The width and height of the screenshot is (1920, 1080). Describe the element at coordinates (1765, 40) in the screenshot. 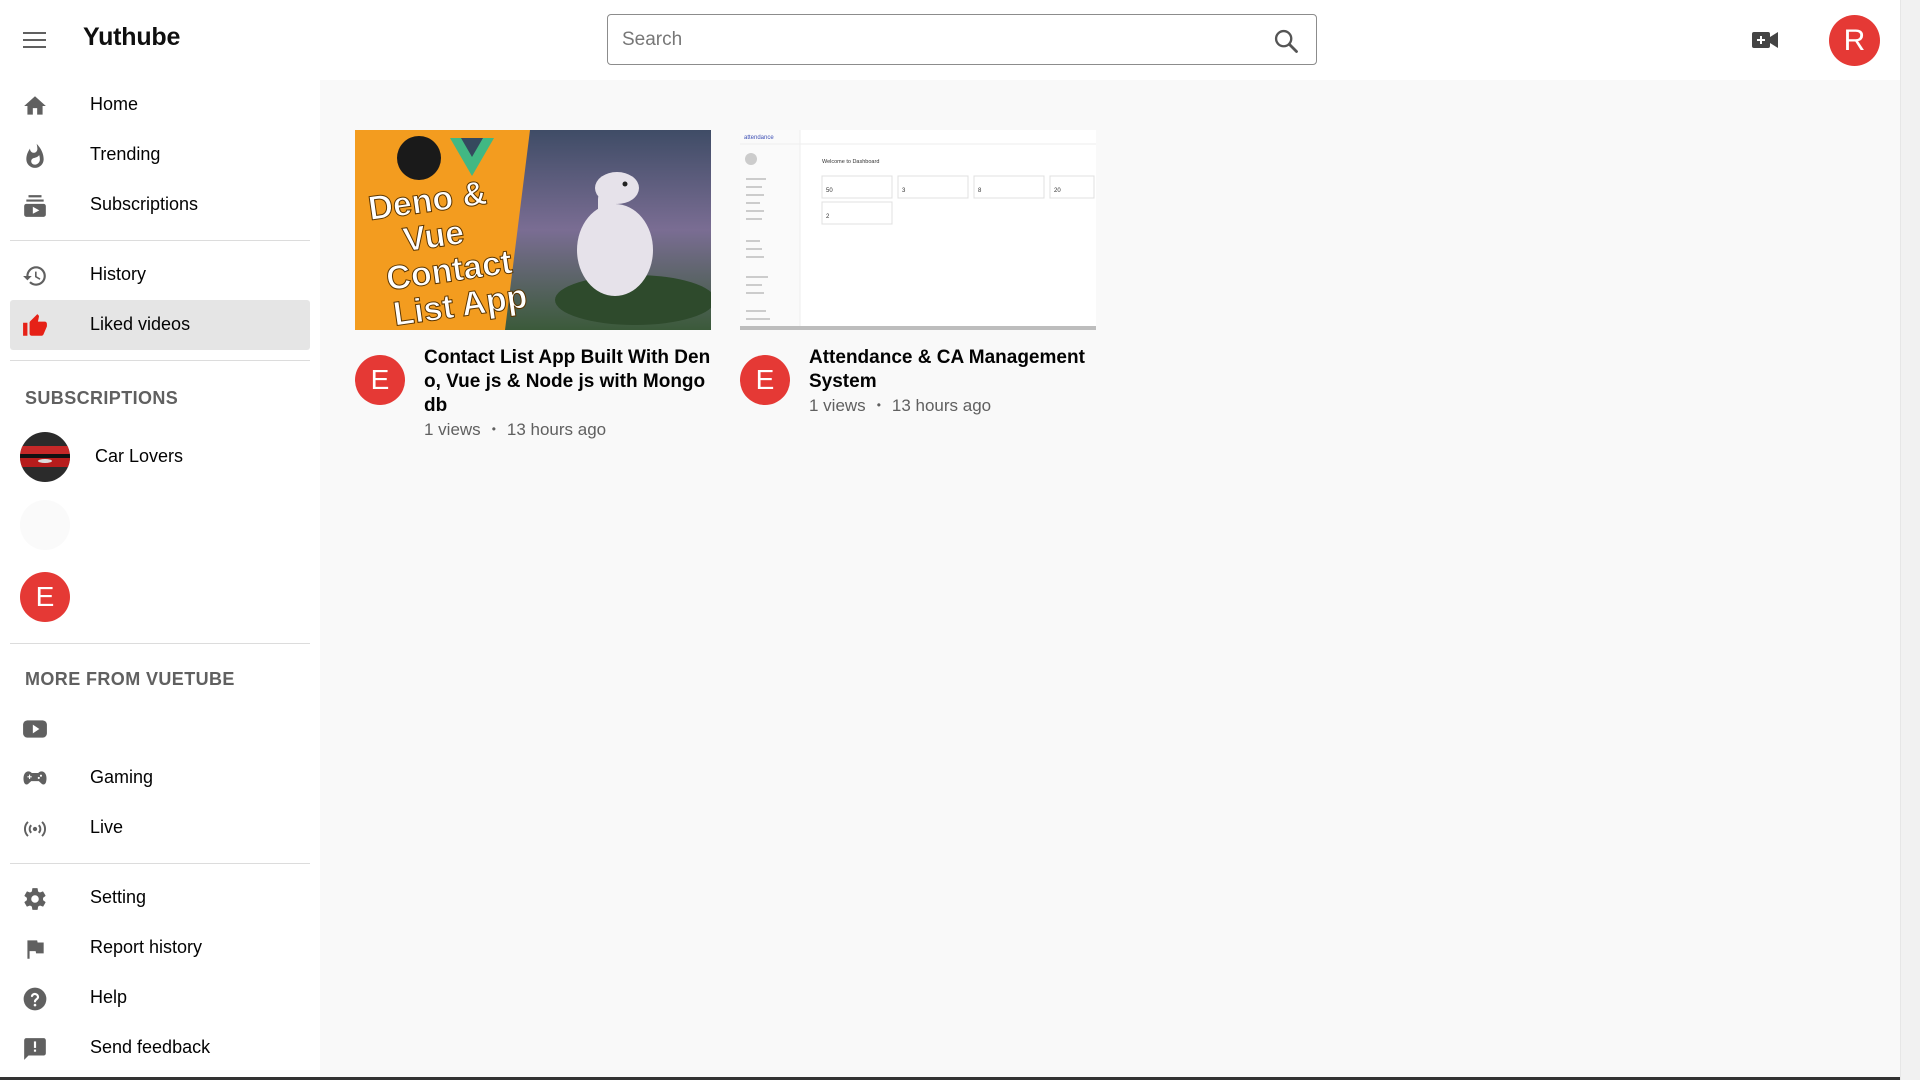

I see `video-camera-add-icon` at that location.